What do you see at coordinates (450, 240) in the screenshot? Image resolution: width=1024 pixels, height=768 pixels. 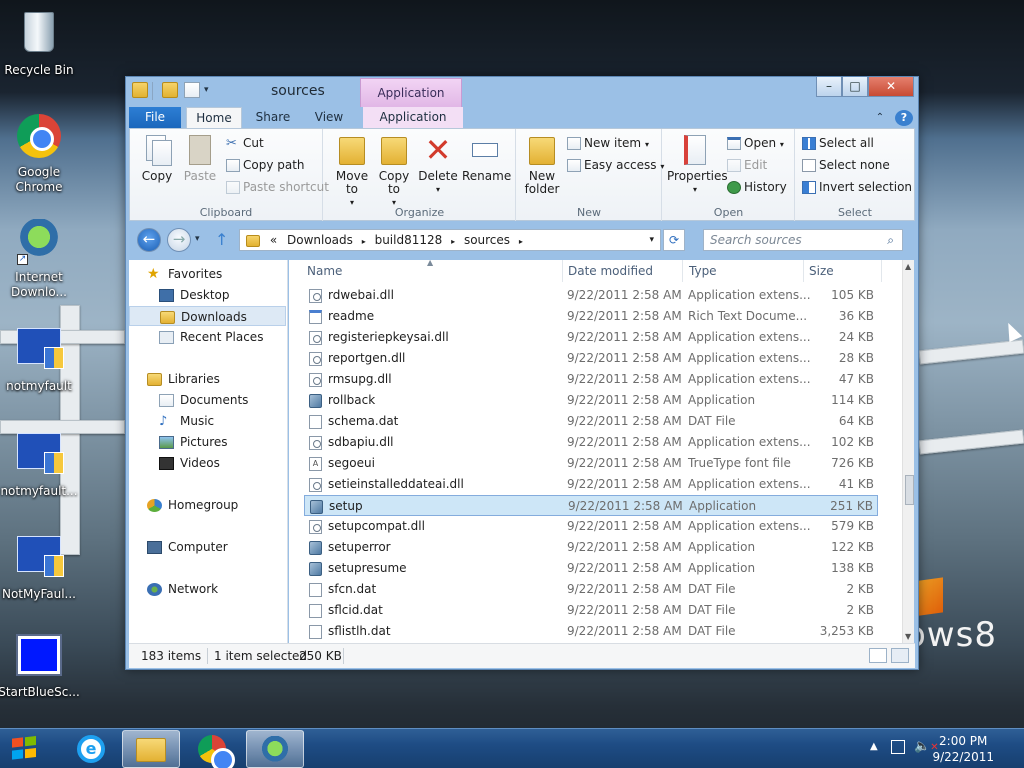 I see `address-bar: « Downloads ▸ build81128 ▸ sources ▸ ▾` at bounding box center [450, 240].